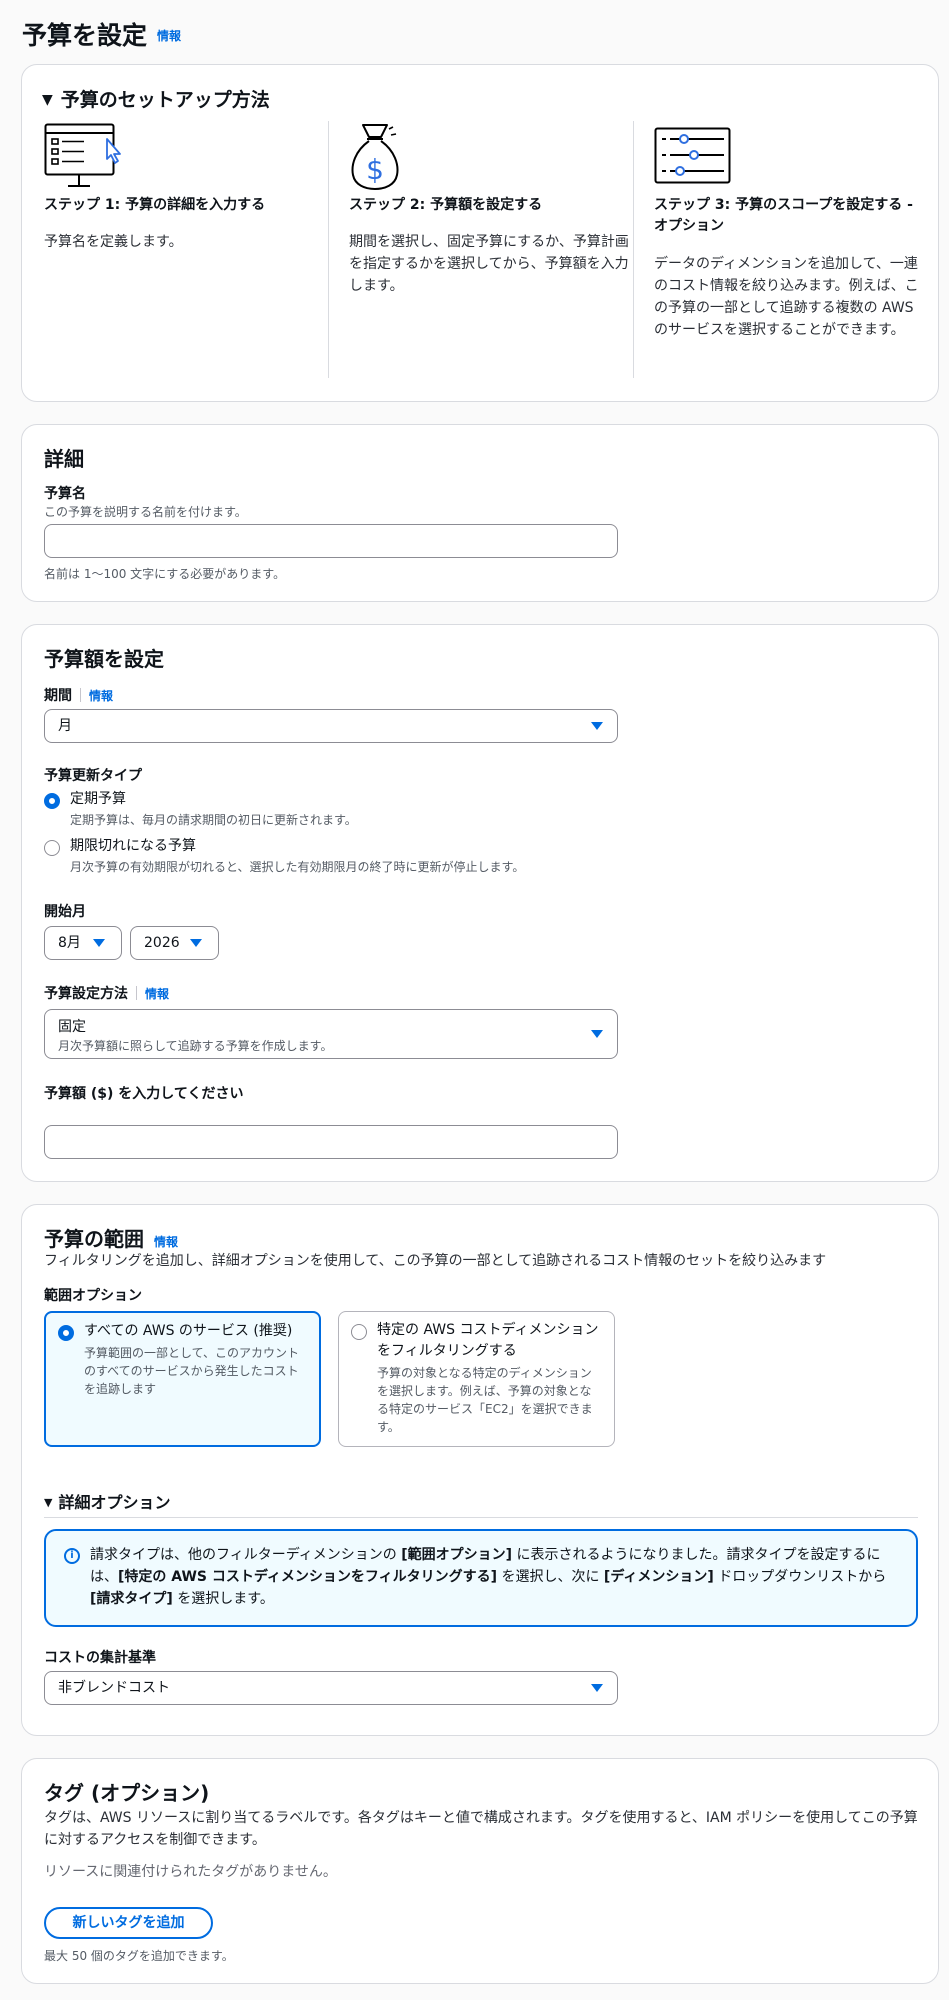  I want to click on budget-name-input, so click(331, 541).